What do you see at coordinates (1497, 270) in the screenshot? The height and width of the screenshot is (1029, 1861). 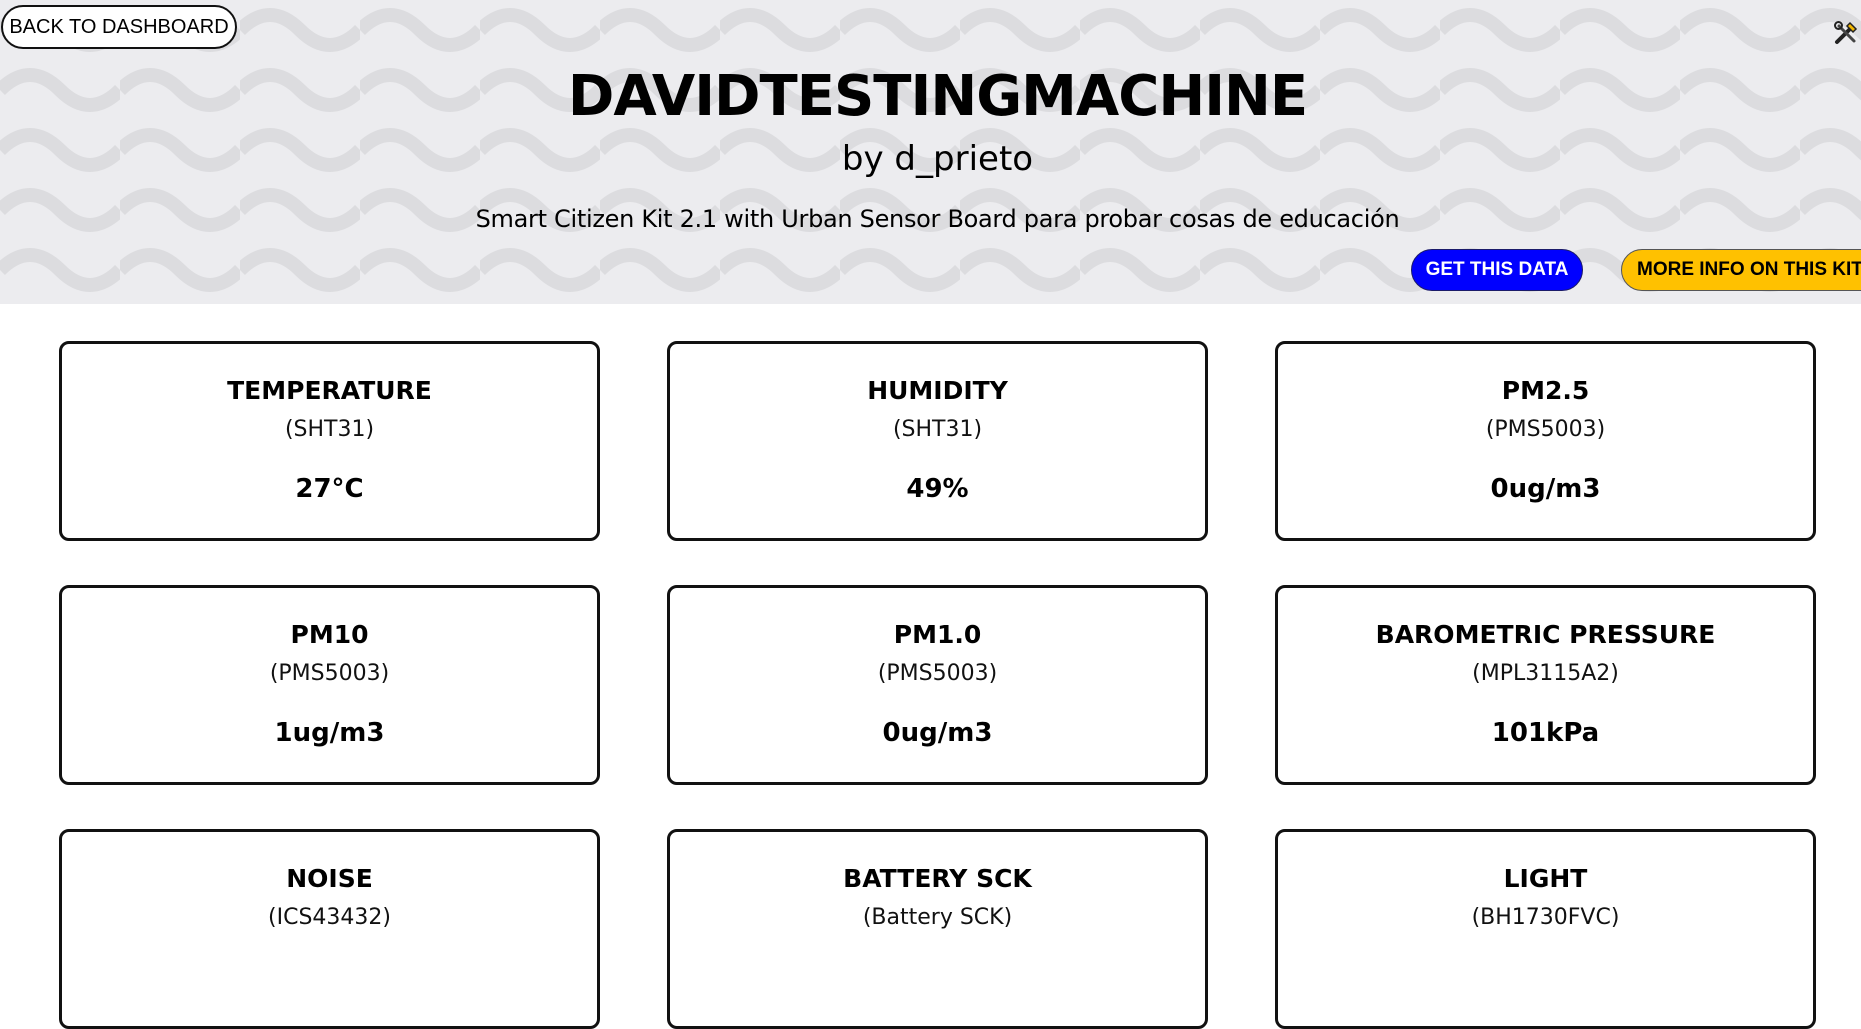 I see `get-this-data-button: GET THIS DATA` at bounding box center [1497, 270].